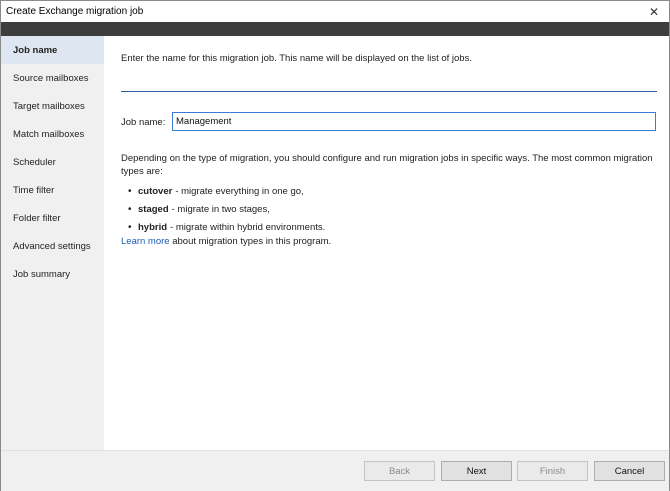 The image size is (670, 491). What do you see at coordinates (143, 122) in the screenshot?
I see `job-name-label: Job name:` at bounding box center [143, 122].